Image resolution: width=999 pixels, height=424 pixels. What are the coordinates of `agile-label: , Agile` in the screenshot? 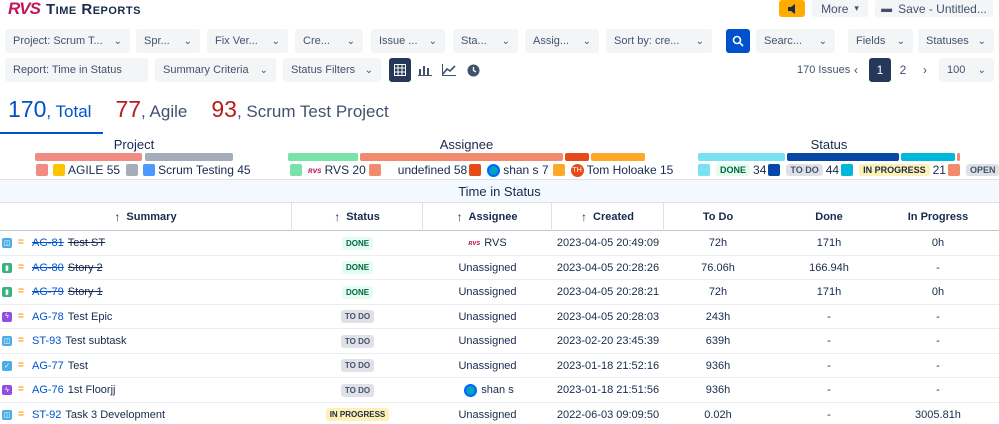 It's located at (164, 112).